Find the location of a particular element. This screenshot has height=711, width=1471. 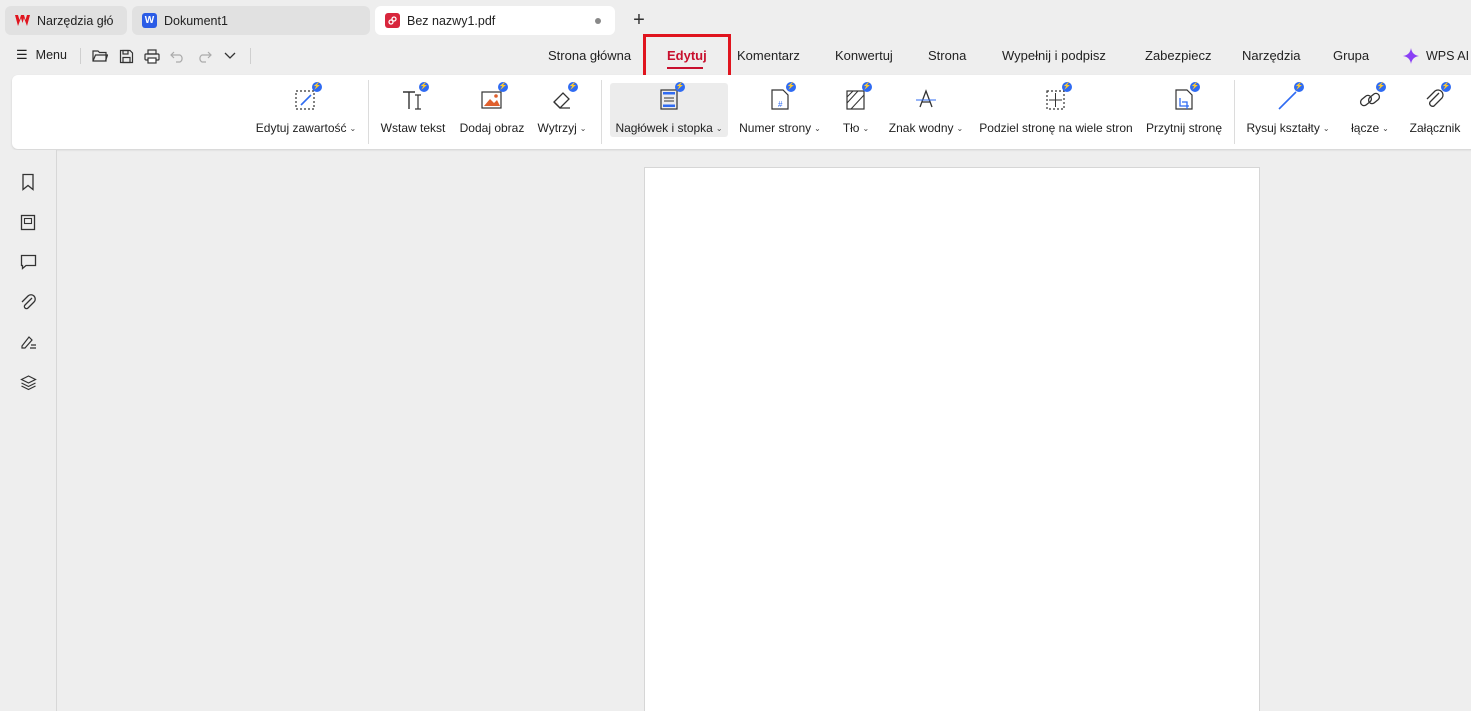

page-number-icon: # ⚡ is located at coordinates (781, 97).